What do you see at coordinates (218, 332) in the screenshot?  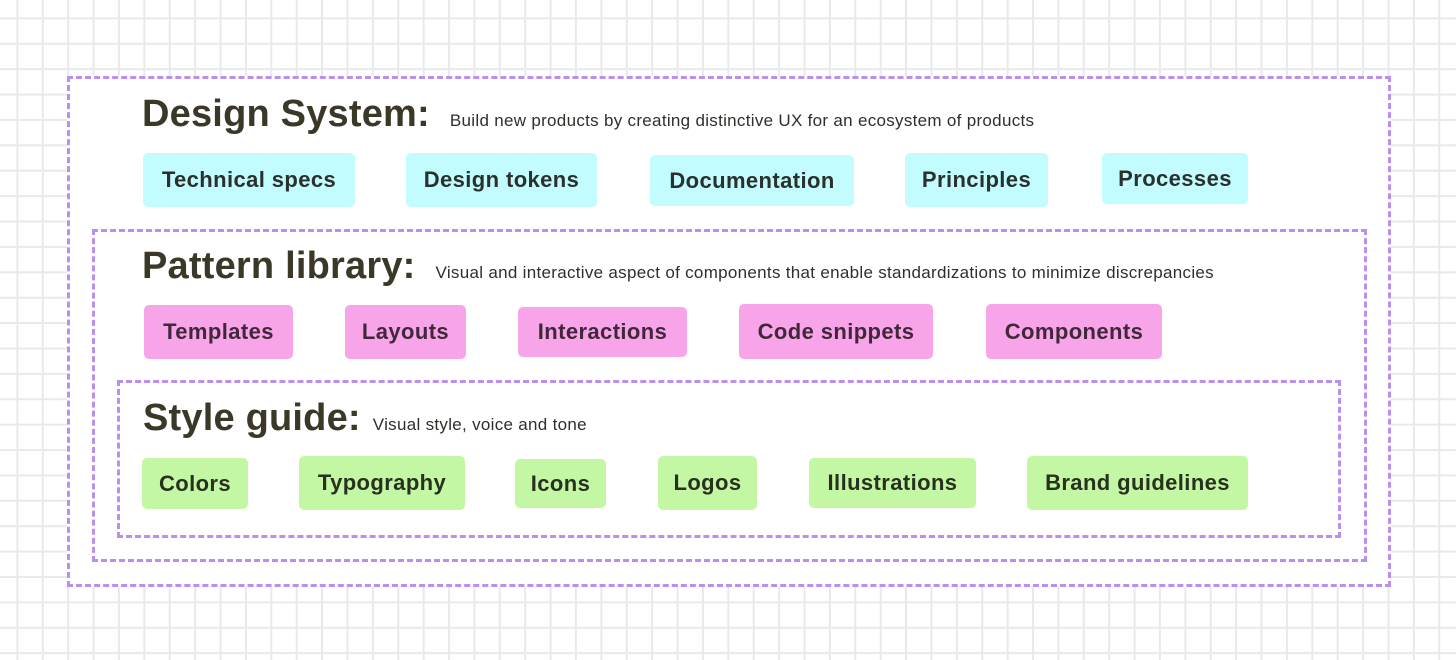 I see `chip-templates: Templates` at bounding box center [218, 332].